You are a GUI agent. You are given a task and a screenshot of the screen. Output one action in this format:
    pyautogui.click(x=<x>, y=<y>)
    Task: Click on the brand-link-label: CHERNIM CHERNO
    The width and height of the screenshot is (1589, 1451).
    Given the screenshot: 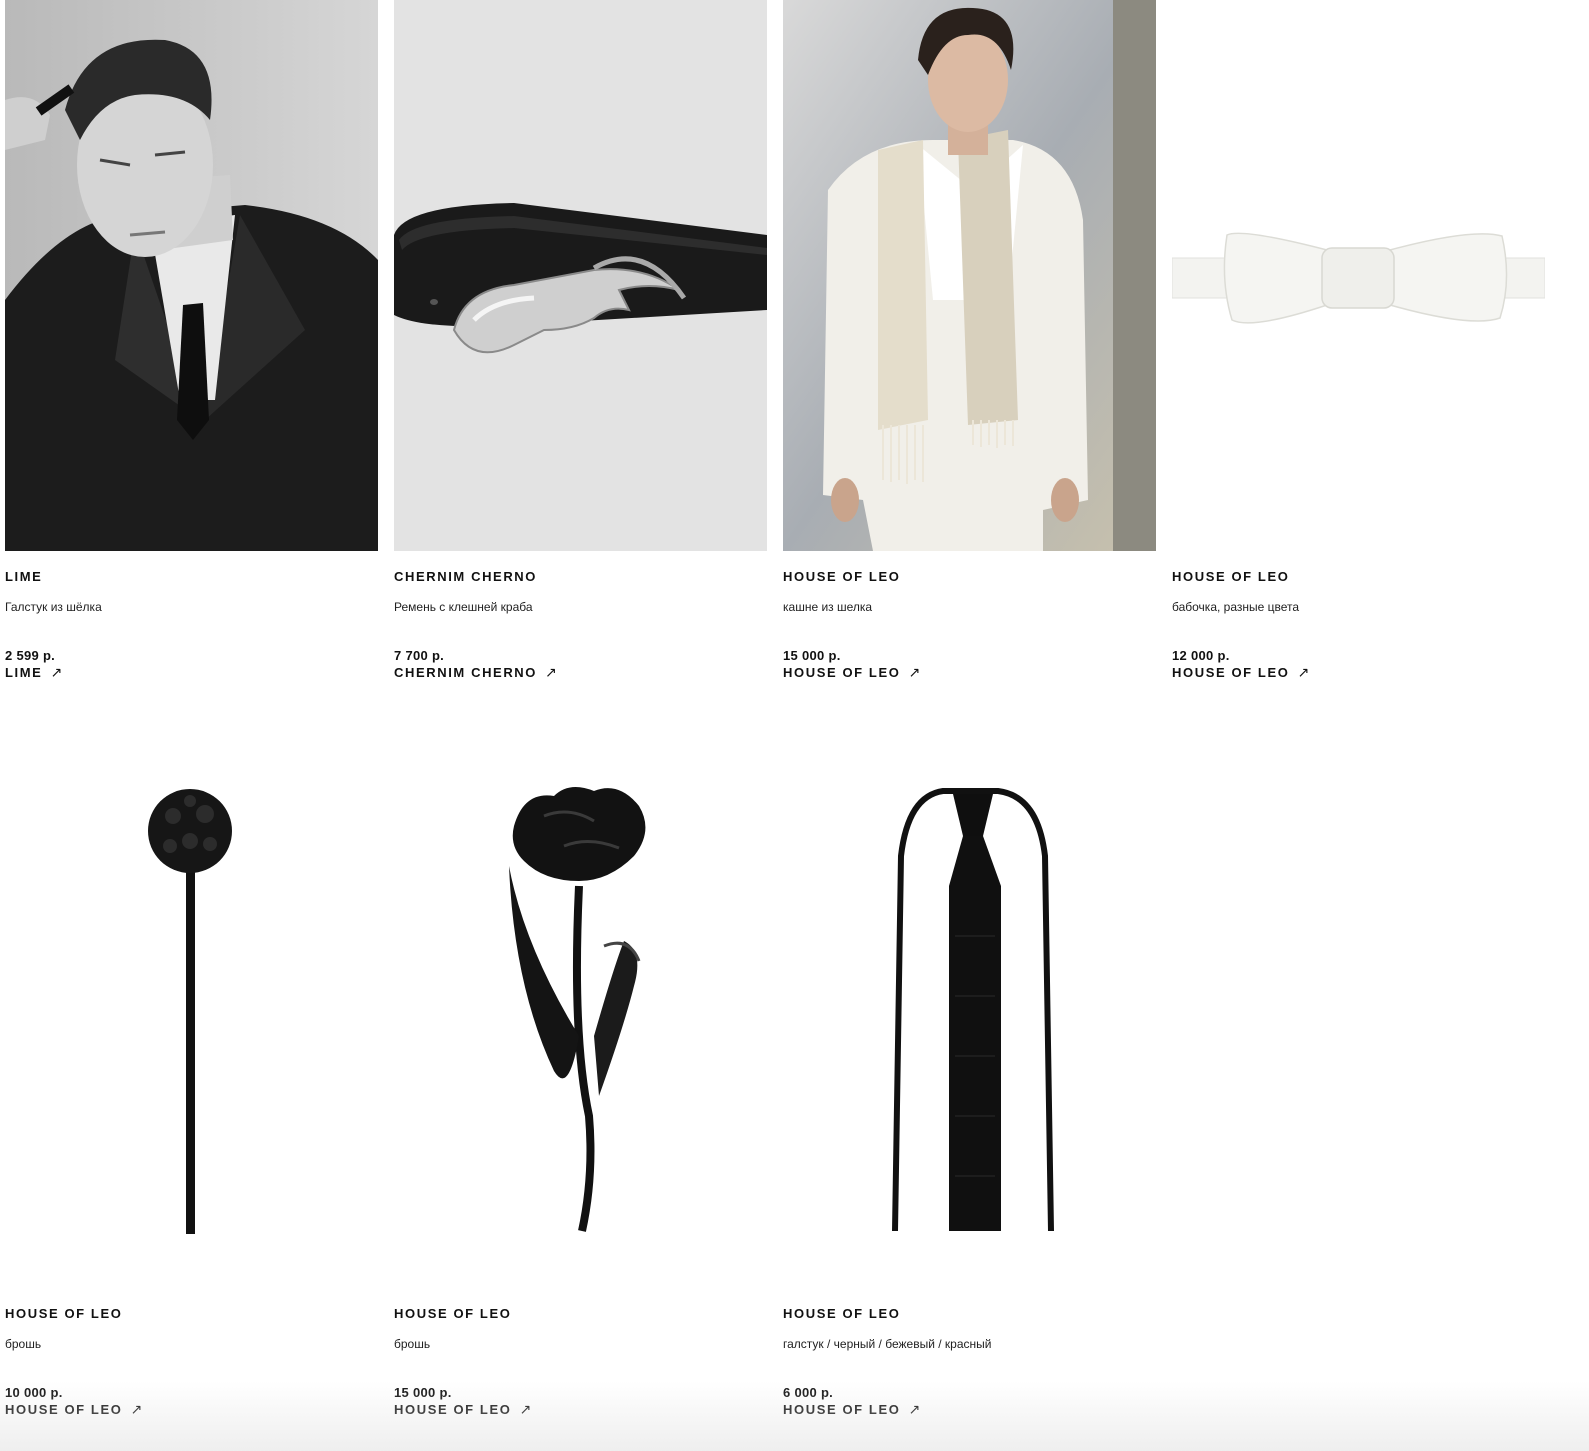 What is the action you would take?
    pyautogui.click(x=465, y=672)
    